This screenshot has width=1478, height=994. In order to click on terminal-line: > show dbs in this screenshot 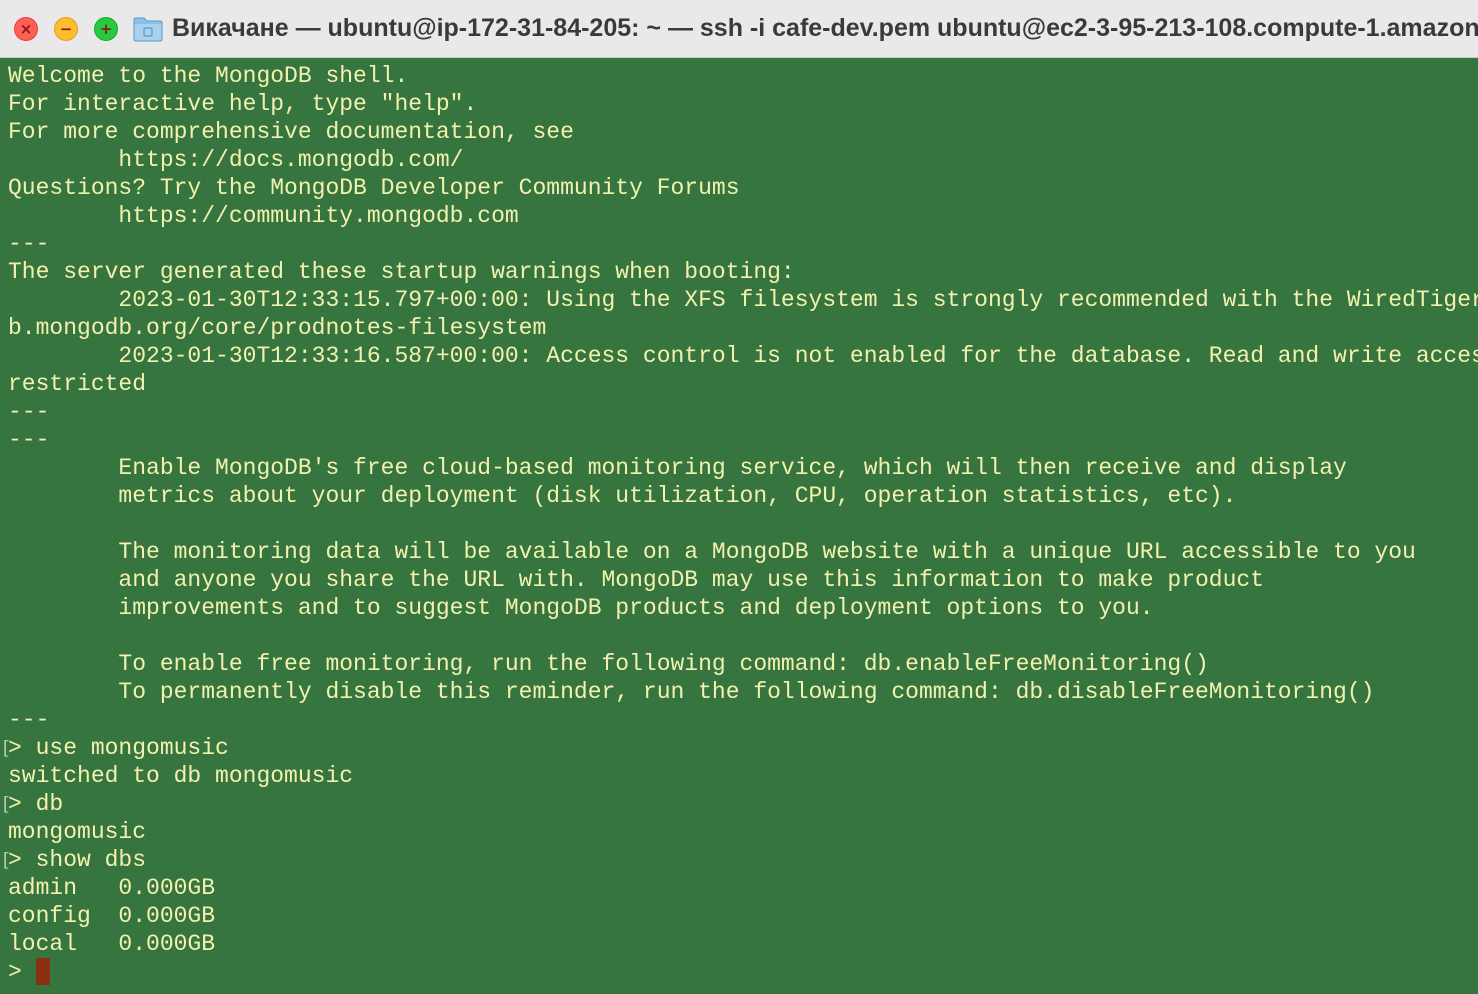, I will do `click(77, 860)`.